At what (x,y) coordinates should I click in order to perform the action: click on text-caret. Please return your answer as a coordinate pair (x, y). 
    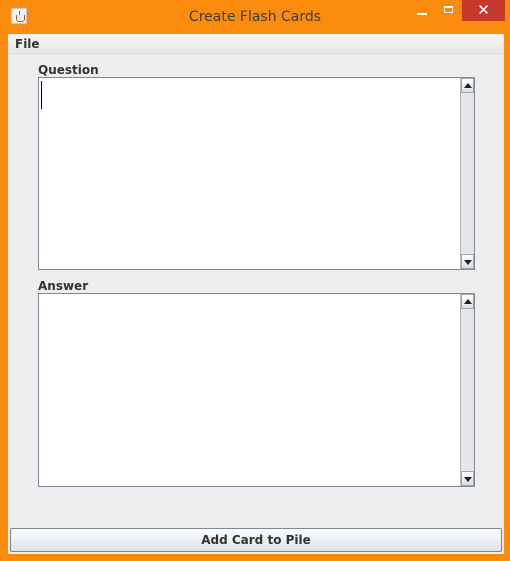
    Looking at the image, I should click on (41, 95).